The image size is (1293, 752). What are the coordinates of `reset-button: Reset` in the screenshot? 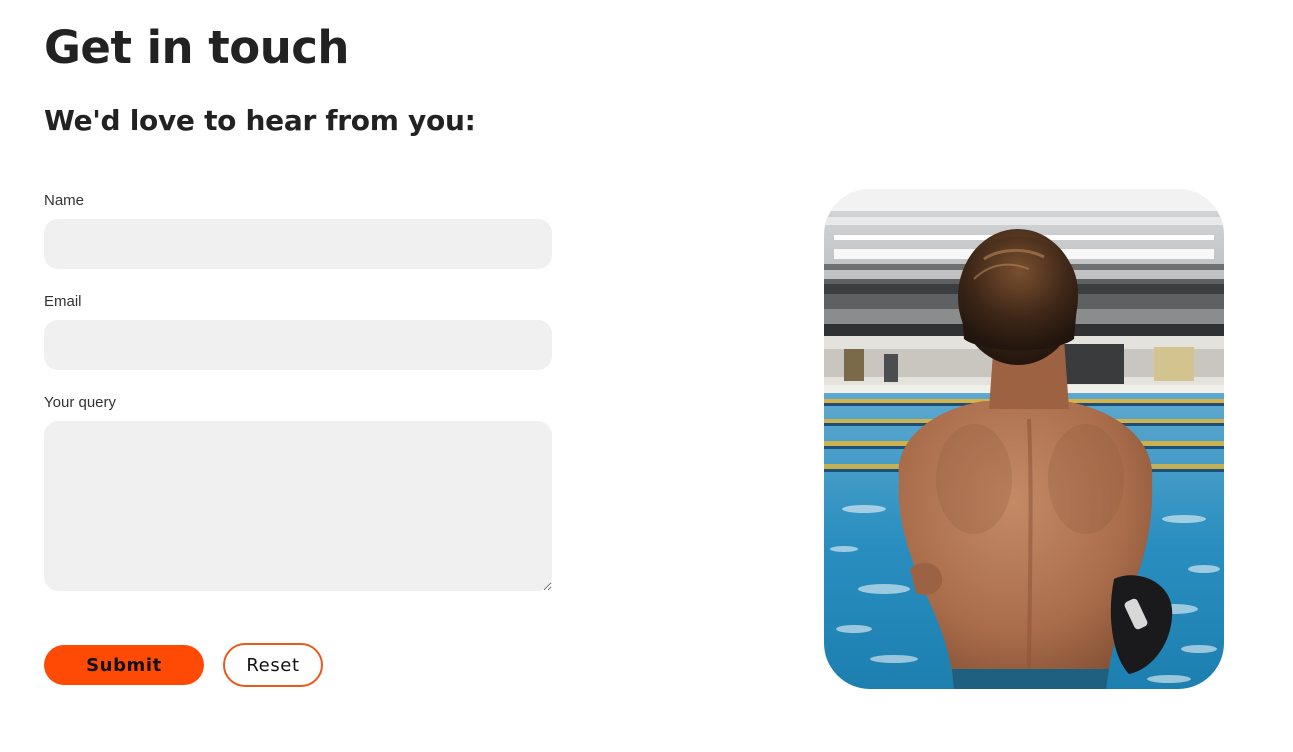 It's located at (273, 665).